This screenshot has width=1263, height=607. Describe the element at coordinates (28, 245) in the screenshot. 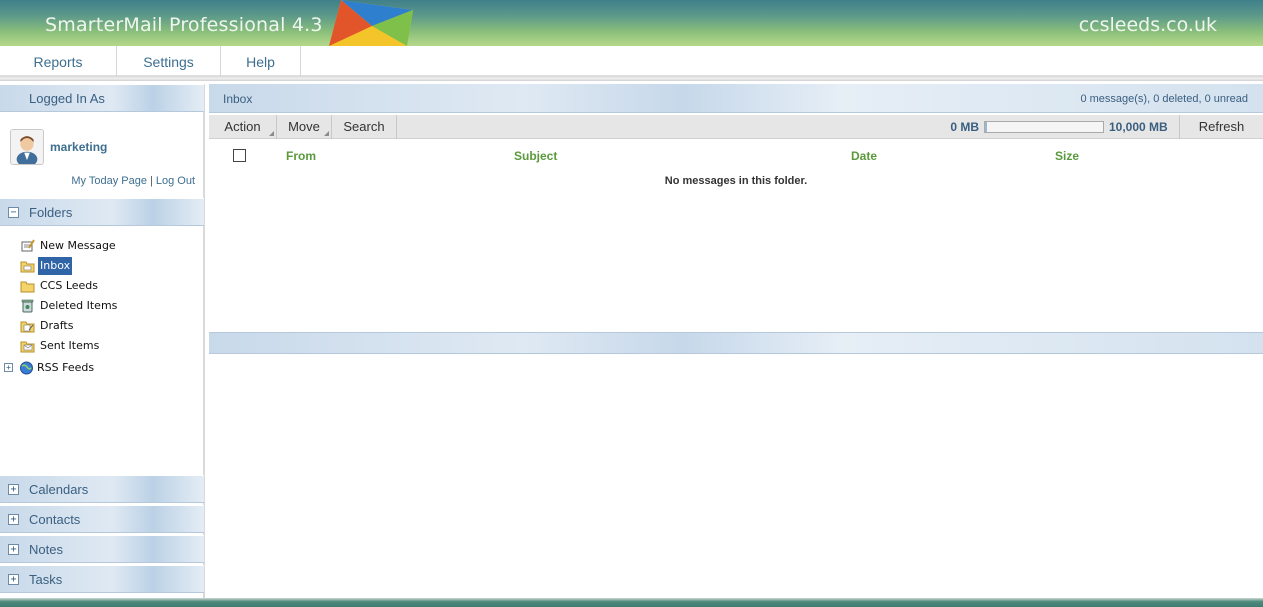

I see `new-message-icon` at that location.